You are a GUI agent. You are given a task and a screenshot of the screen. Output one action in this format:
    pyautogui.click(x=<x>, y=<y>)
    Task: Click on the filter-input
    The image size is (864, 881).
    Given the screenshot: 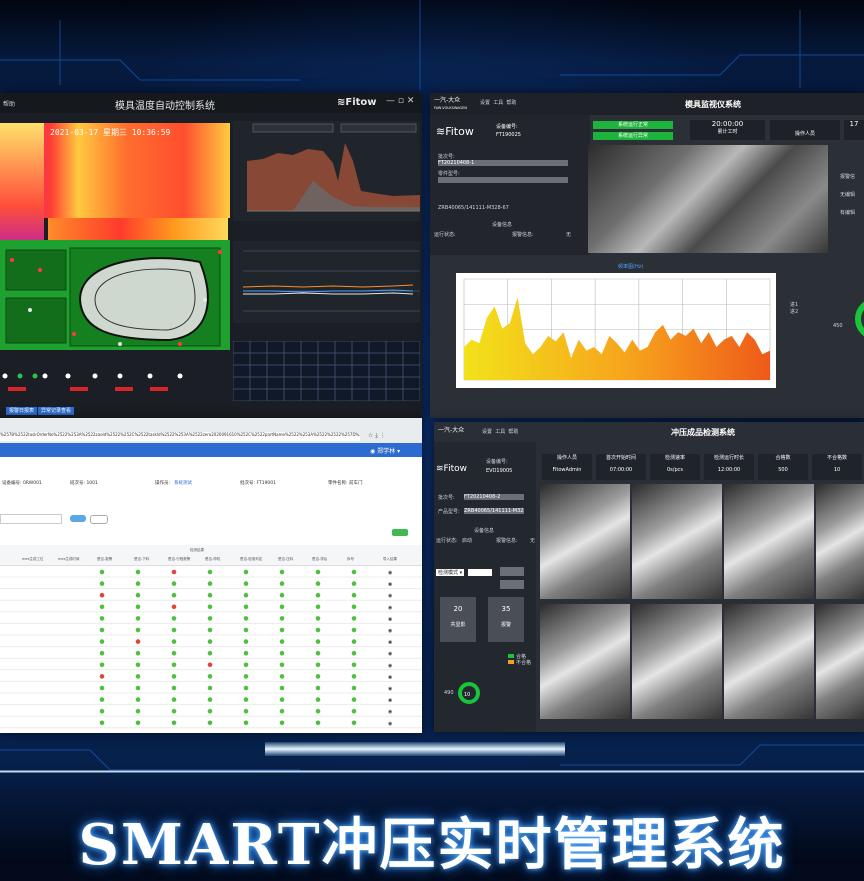 What is the action you would take?
    pyautogui.click(x=31, y=519)
    